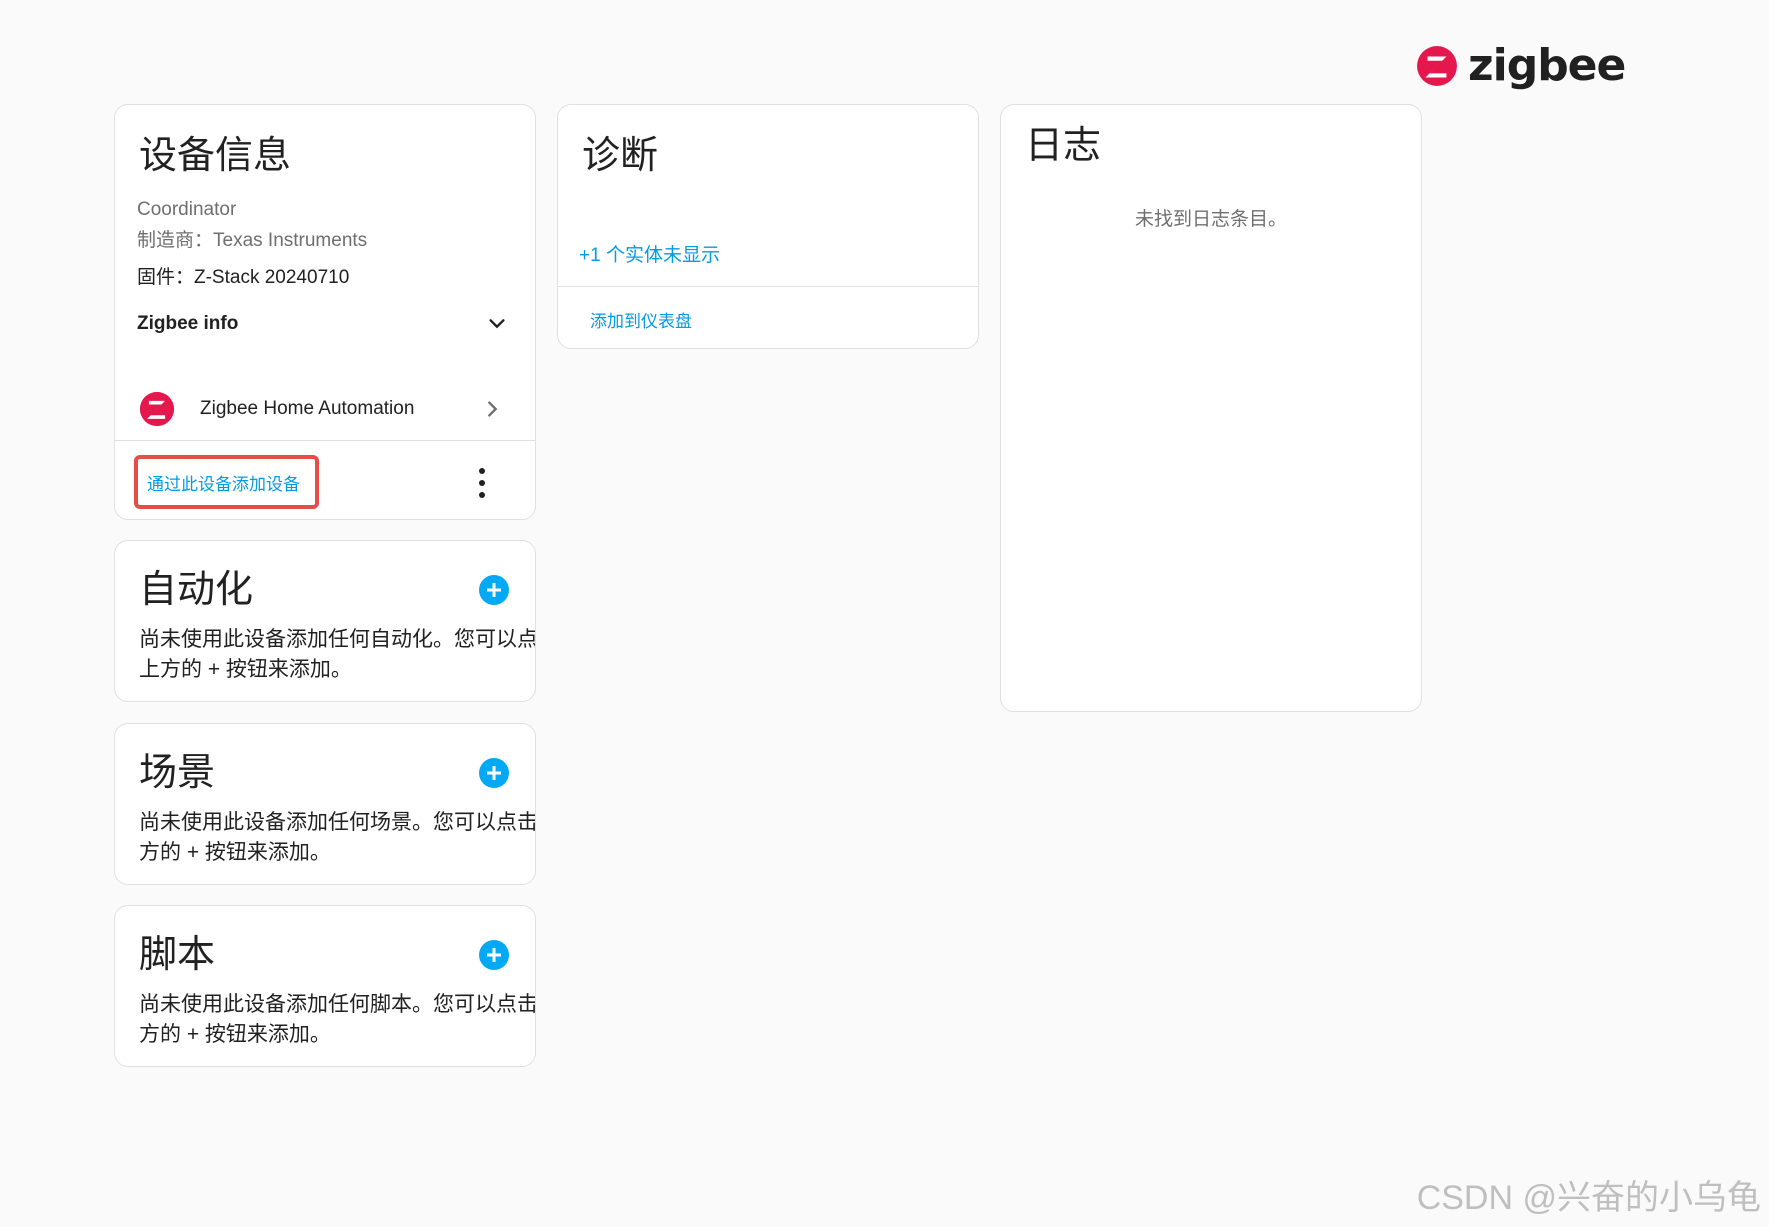  I want to click on zigbee-info-label: Zigbee info, so click(188, 323).